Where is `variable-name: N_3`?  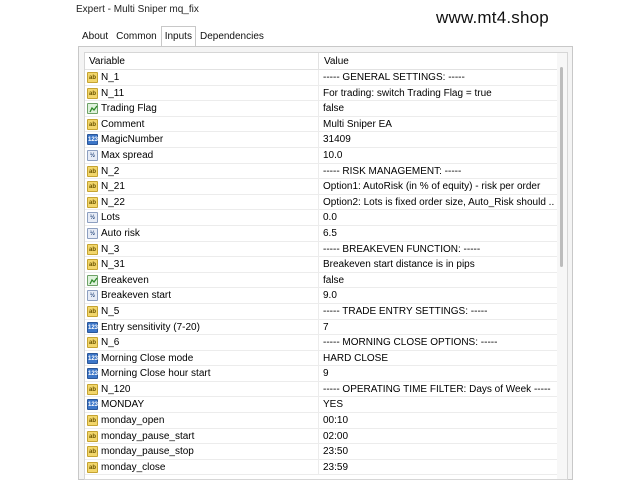
variable-name: N_3 is located at coordinates (110, 249).